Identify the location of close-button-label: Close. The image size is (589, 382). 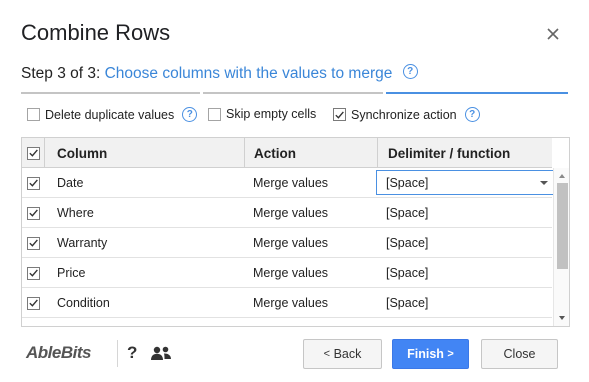
(519, 354).